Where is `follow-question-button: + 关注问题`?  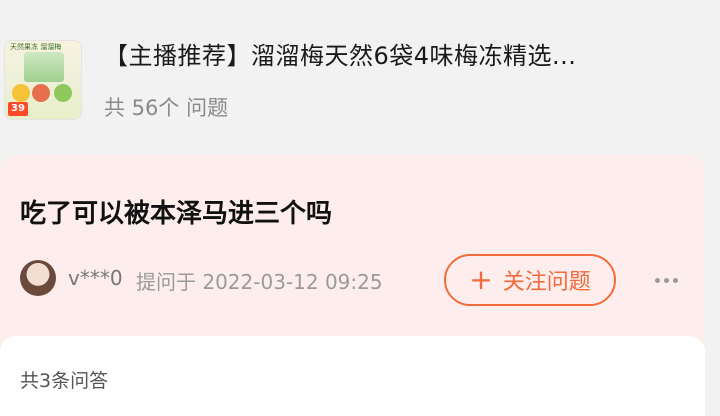
follow-question-button: + 关注问题 is located at coordinates (530, 280).